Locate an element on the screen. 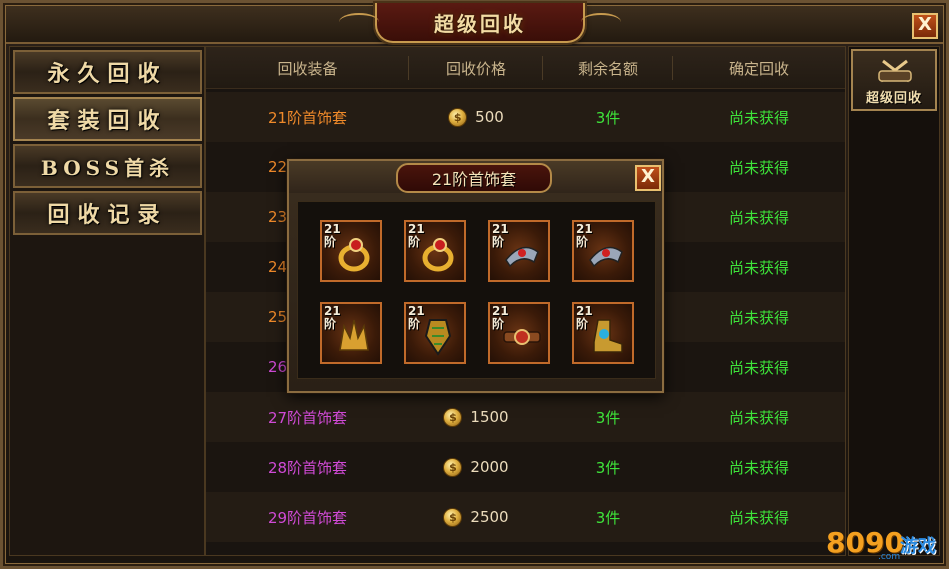  side-menu-label: 回收记录 is located at coordinates (107, 215).